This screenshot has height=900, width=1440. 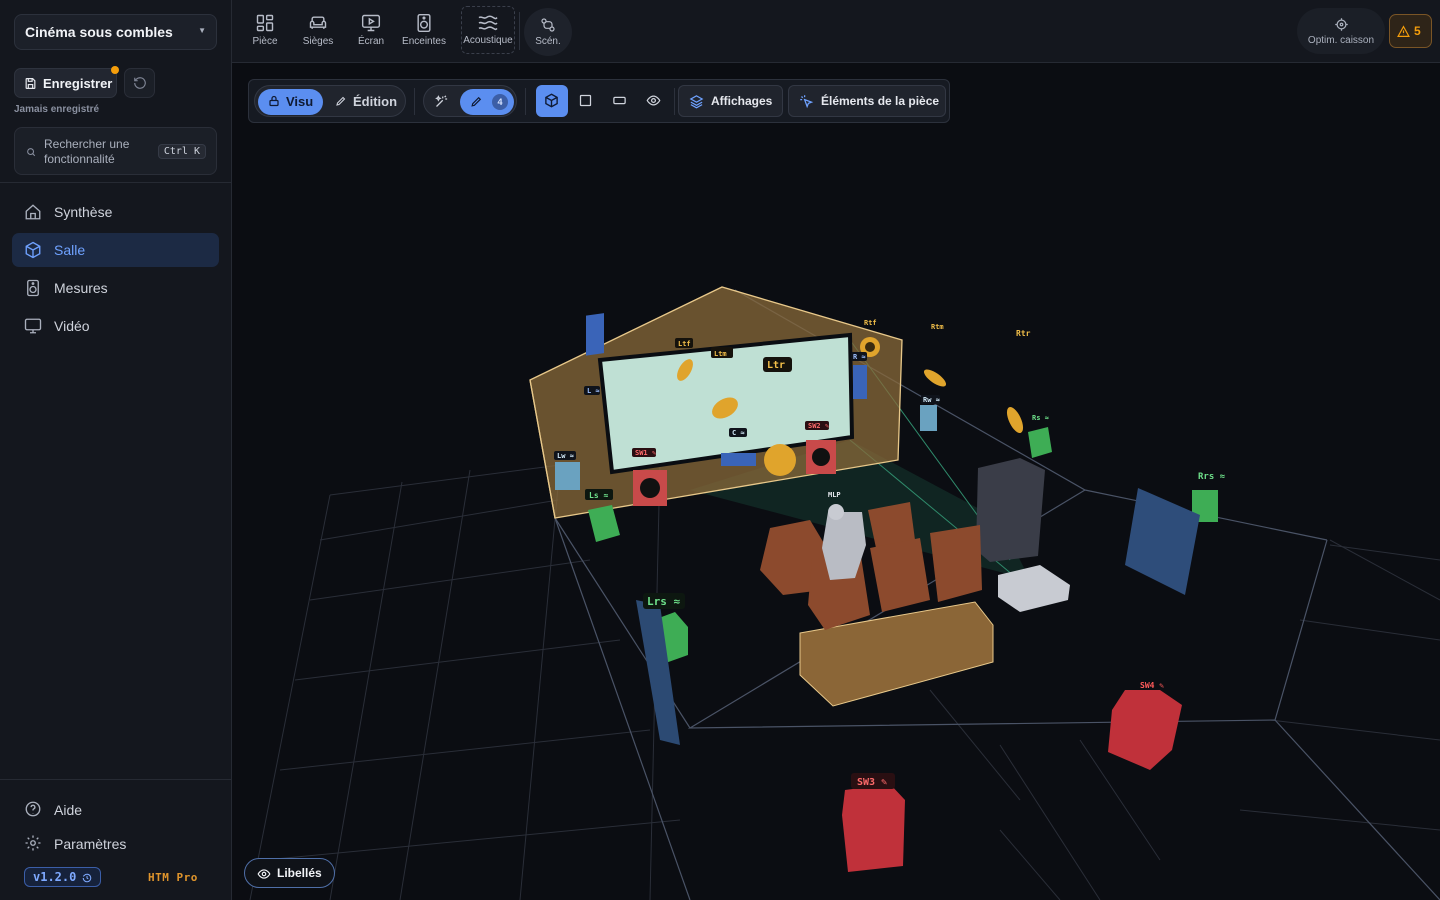 What do you see at coordinates (1341, 24) in the screenshot?
I see `crosshair-icon` at bounding box center [1341, 24].